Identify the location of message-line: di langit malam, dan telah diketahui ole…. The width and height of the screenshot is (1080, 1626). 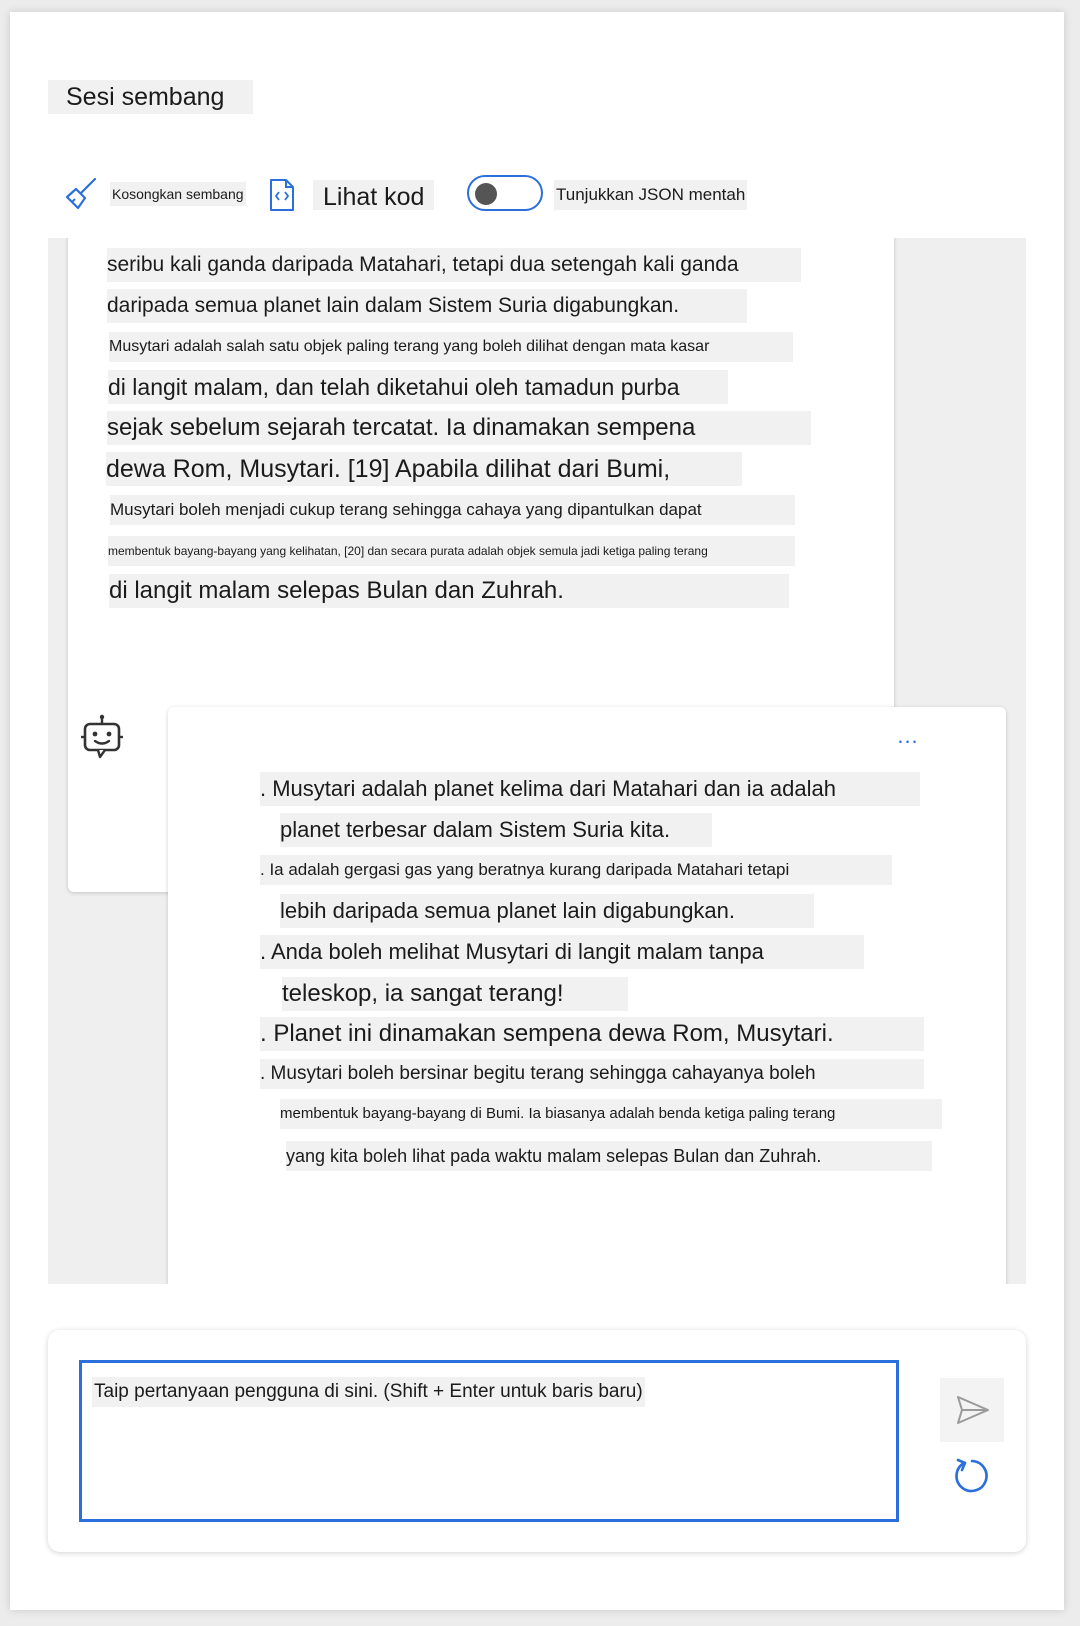
(418, 387).